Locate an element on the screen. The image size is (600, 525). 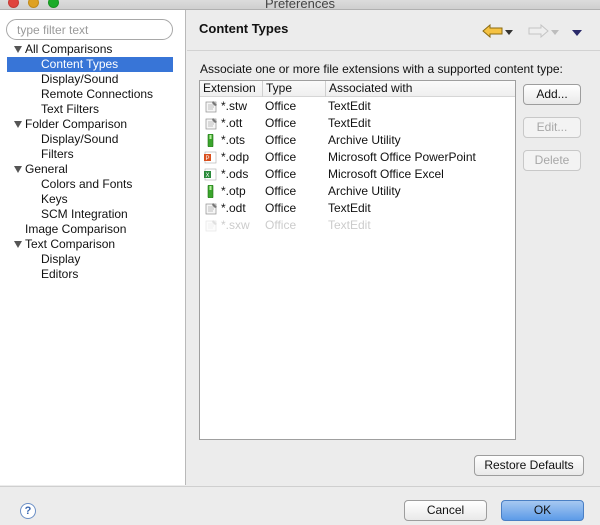
sidebar-item-label: Colors and Fonts is located at coordinates (87, 184).